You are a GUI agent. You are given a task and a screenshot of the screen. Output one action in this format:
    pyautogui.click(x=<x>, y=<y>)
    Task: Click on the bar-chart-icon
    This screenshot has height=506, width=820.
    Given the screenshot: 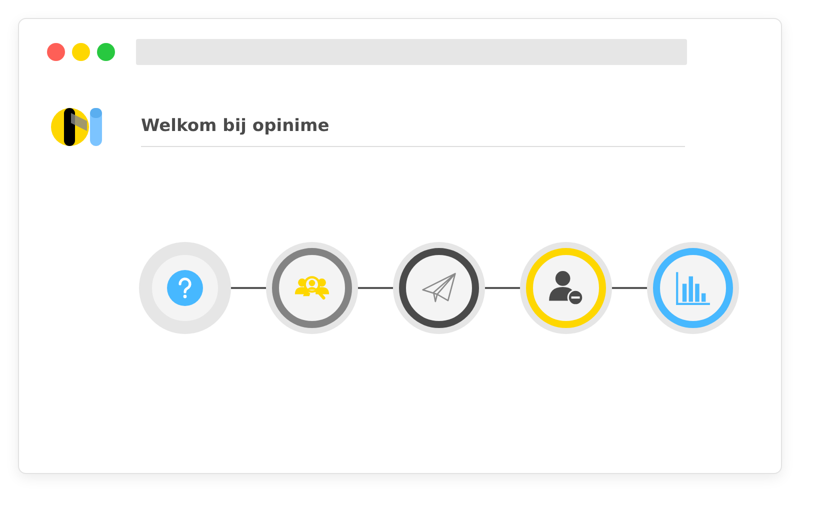 What is the action you would take?
    pyautogui.click(x=693, y=288)
    